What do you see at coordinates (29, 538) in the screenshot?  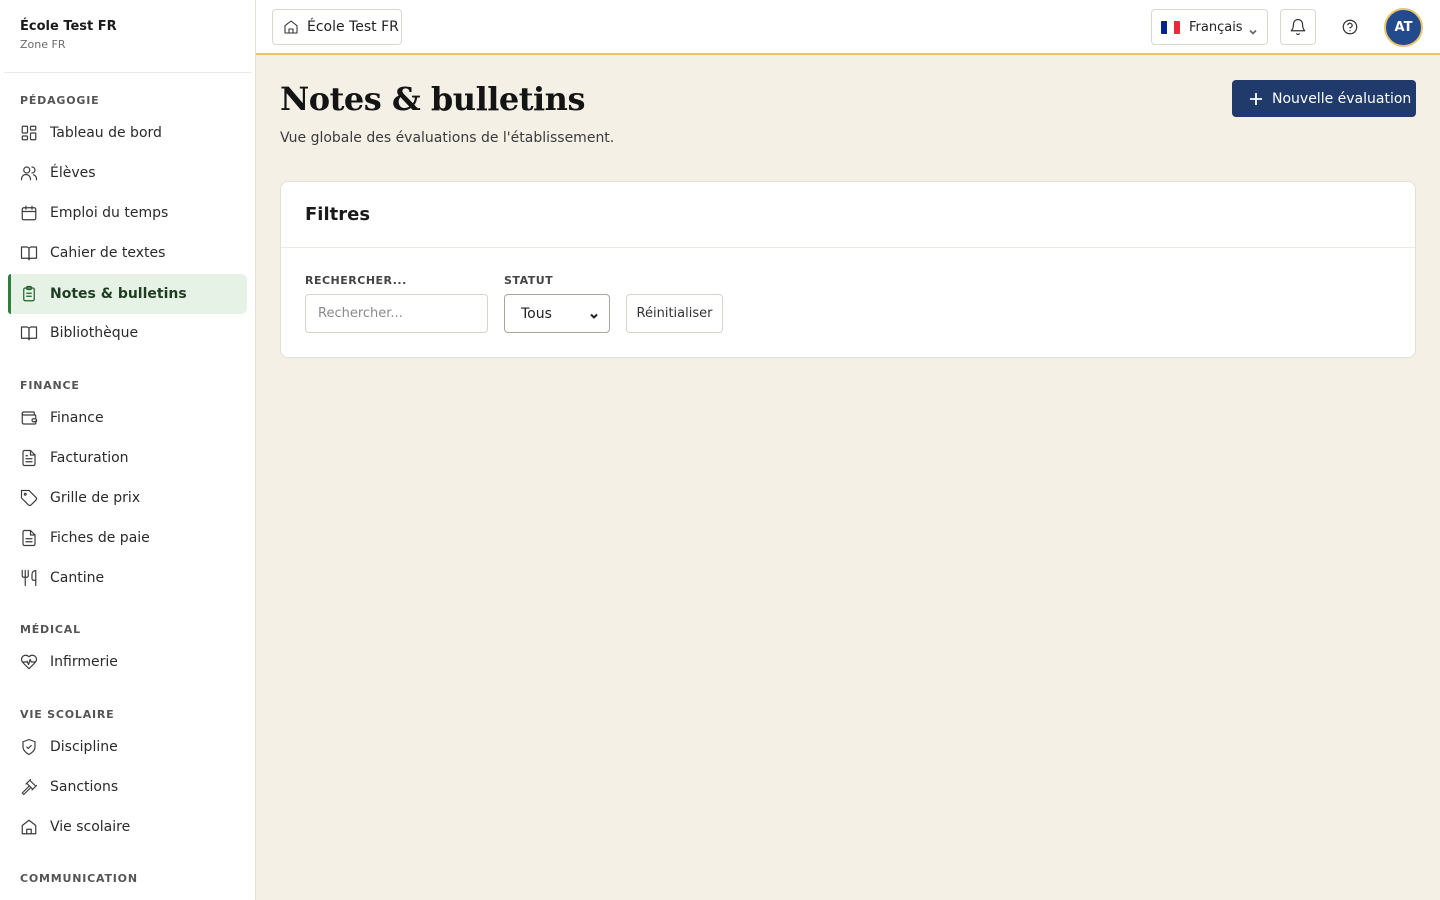 I see `file-icon` at bounding box center [29, 538].